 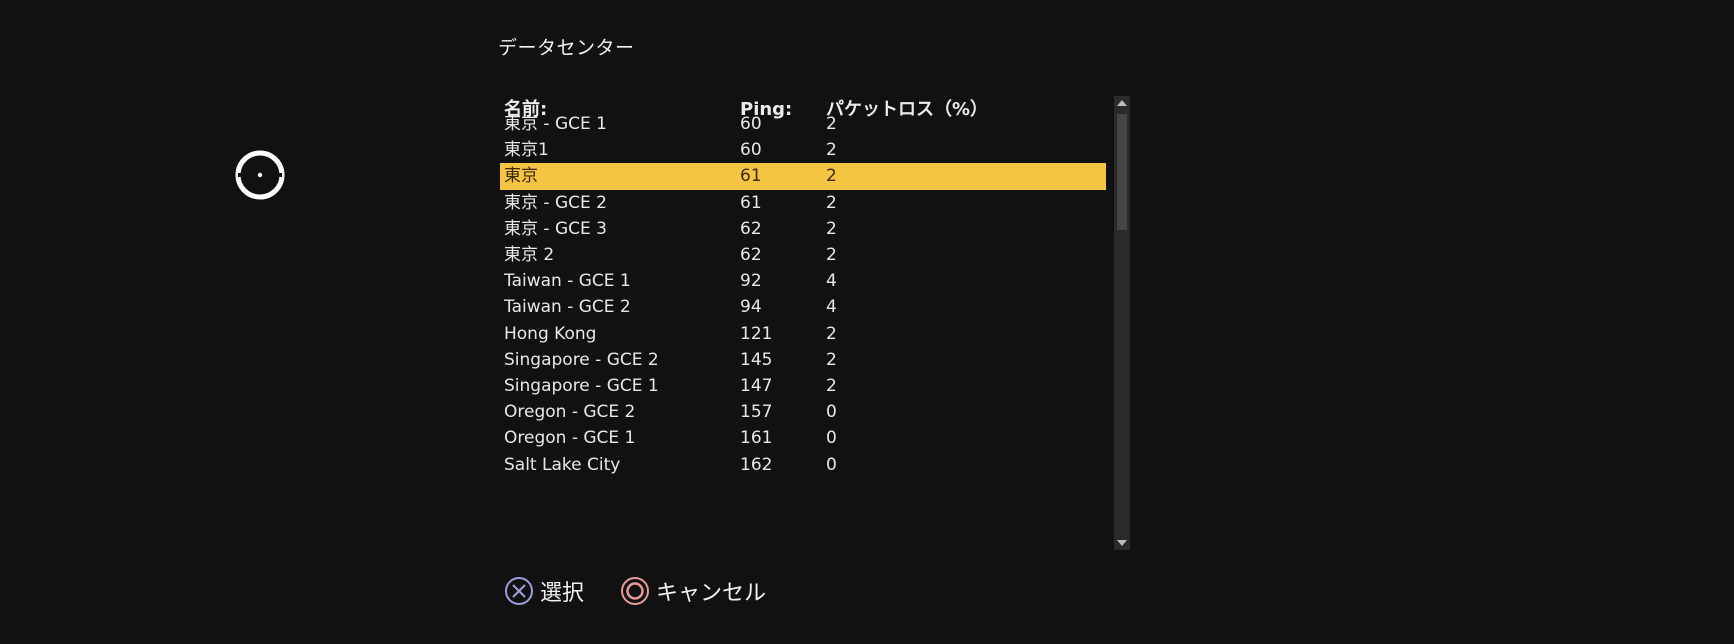 I want to click on row-ping: 92, so click(x=751, y=281).